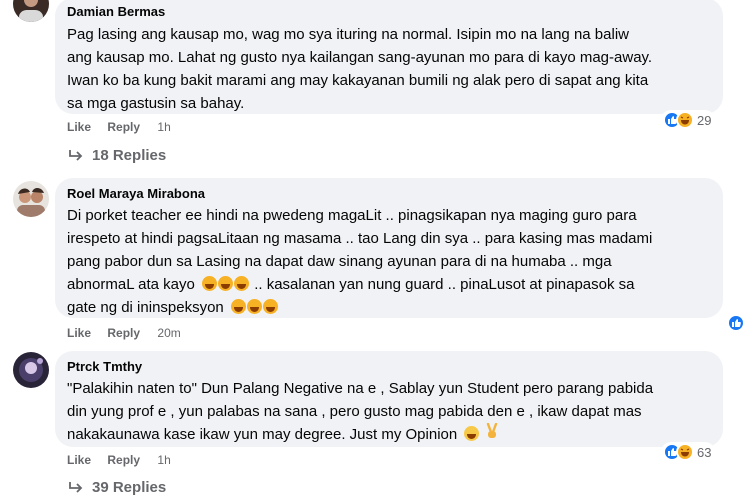  What do you see at coordinates (129, 155) in the screenshot?
I see `replies-count-label: 18 Replies` at bounding box center [129, 155].